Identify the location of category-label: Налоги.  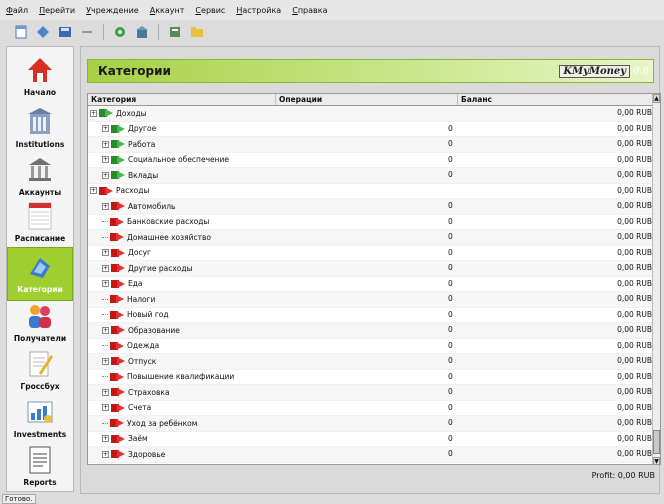
(141, 299).